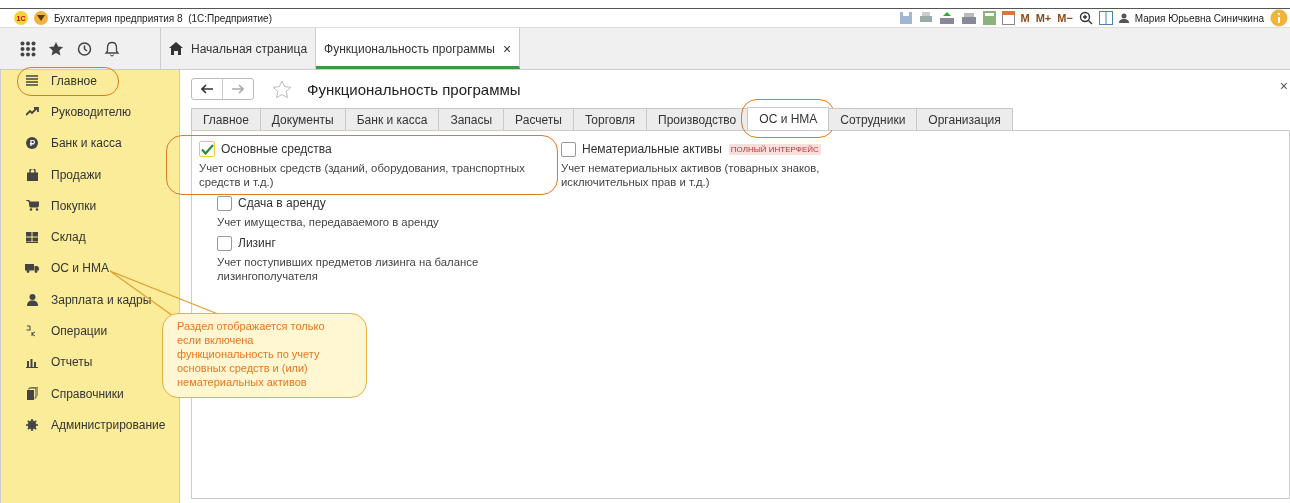 Image resolution: width=1290 pixels, height=503 pixels. Describe the element at coordinates (80, 268) in the screenshot. I see `sidebar-item-label: ОС и НМА` at that location.